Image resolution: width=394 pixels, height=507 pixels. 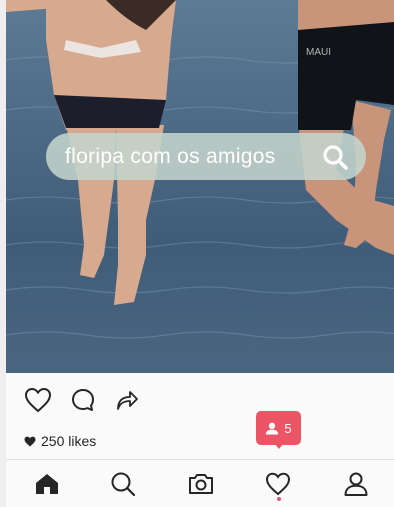 I want to click on comment-icon, so click(x=83, y=400).